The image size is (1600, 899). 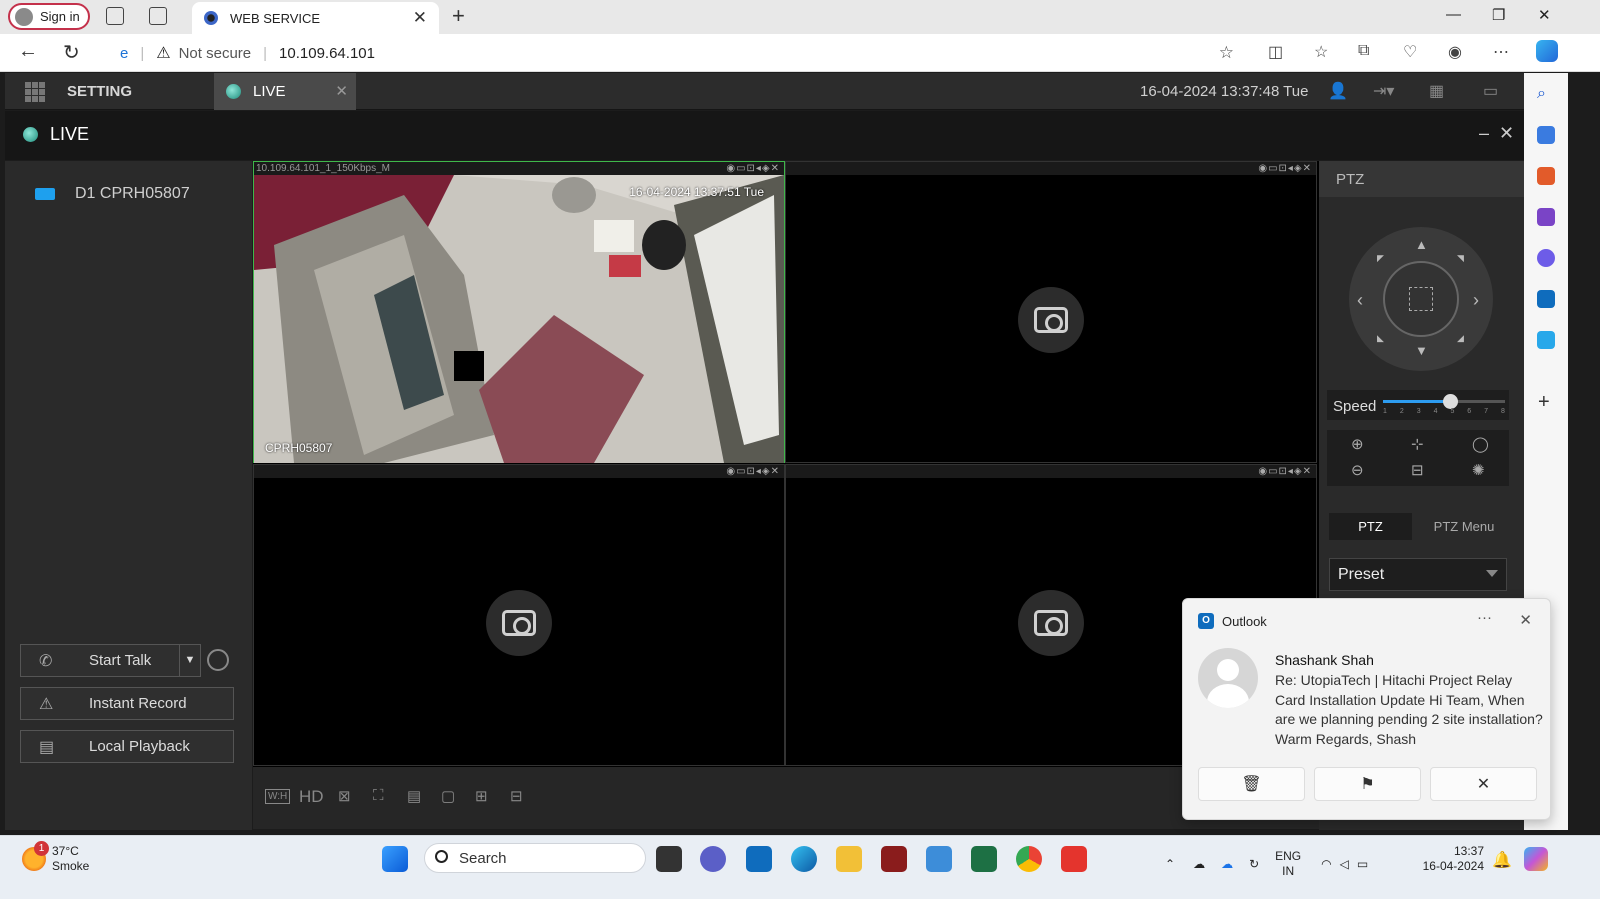 What do you see at coordinates (49, 16) in the screenshot?
I see `sign-in-button: Sign in` at bounding box center [49, 16].